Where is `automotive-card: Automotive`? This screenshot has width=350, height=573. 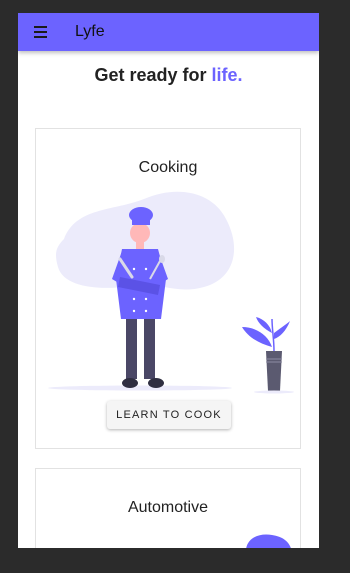 automotive-card: Automotive is located at coordinates (168, 508).